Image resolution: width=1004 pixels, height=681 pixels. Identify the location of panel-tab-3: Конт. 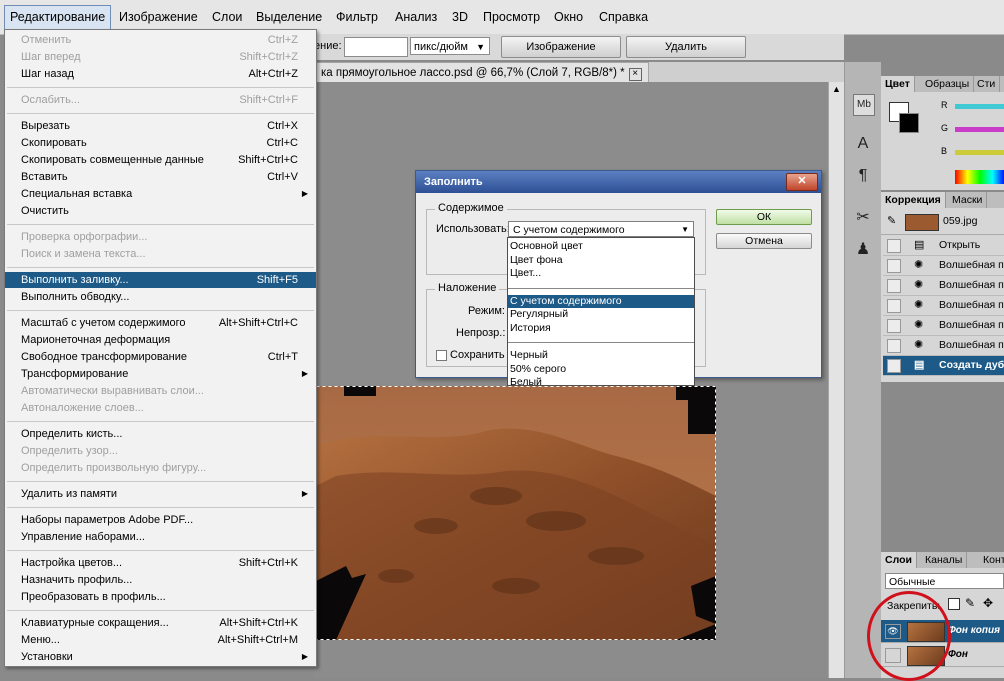
(991, 560).